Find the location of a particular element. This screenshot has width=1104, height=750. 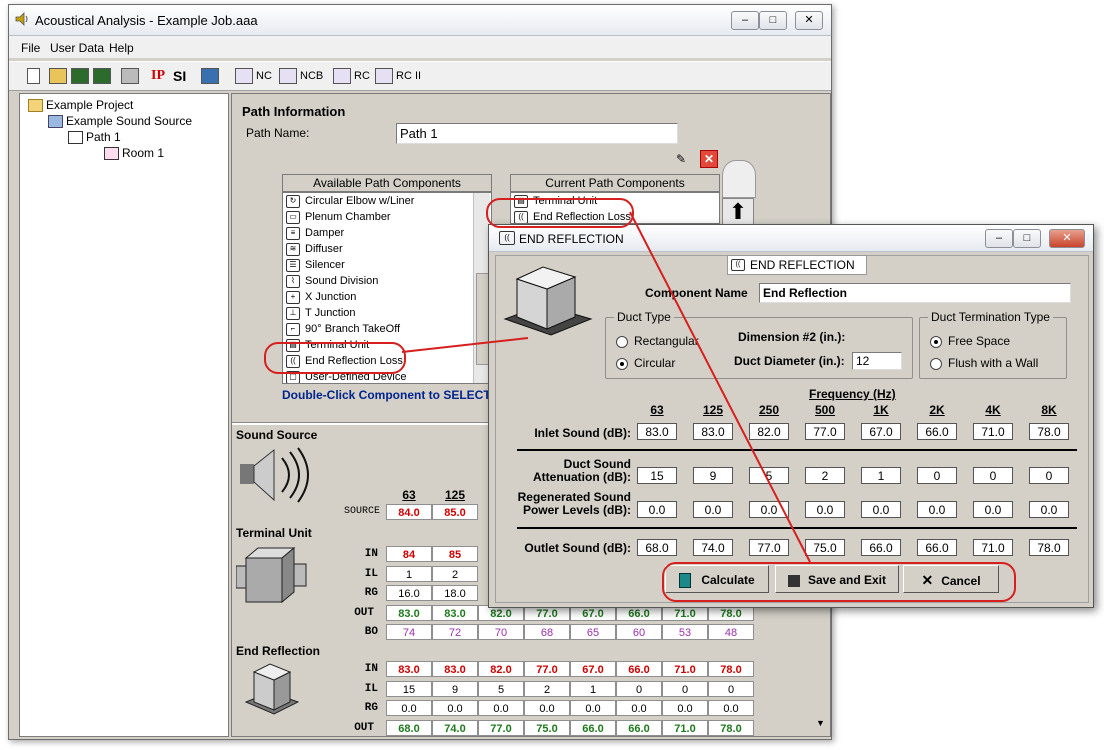

available-component-label: Plenum Chamber is located at coordinates (348, 217).